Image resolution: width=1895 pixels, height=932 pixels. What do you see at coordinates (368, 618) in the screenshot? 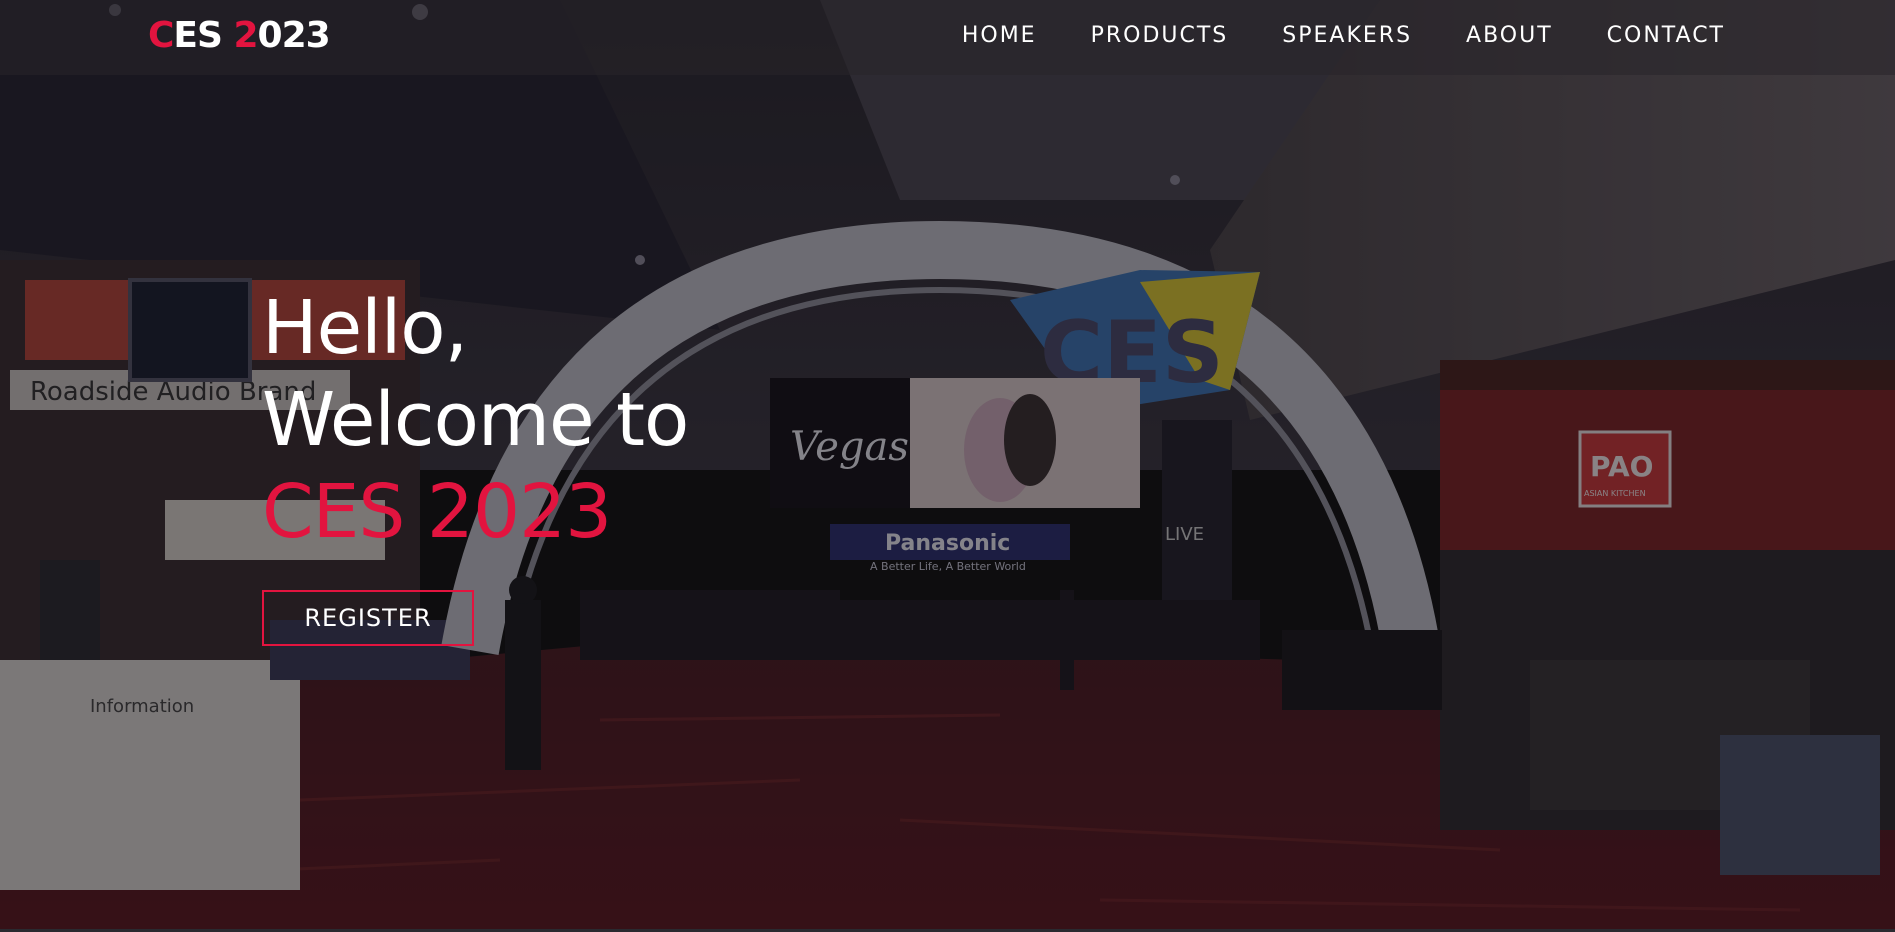
I see `register-button: REGISTER` at bounding box center [368, 618].